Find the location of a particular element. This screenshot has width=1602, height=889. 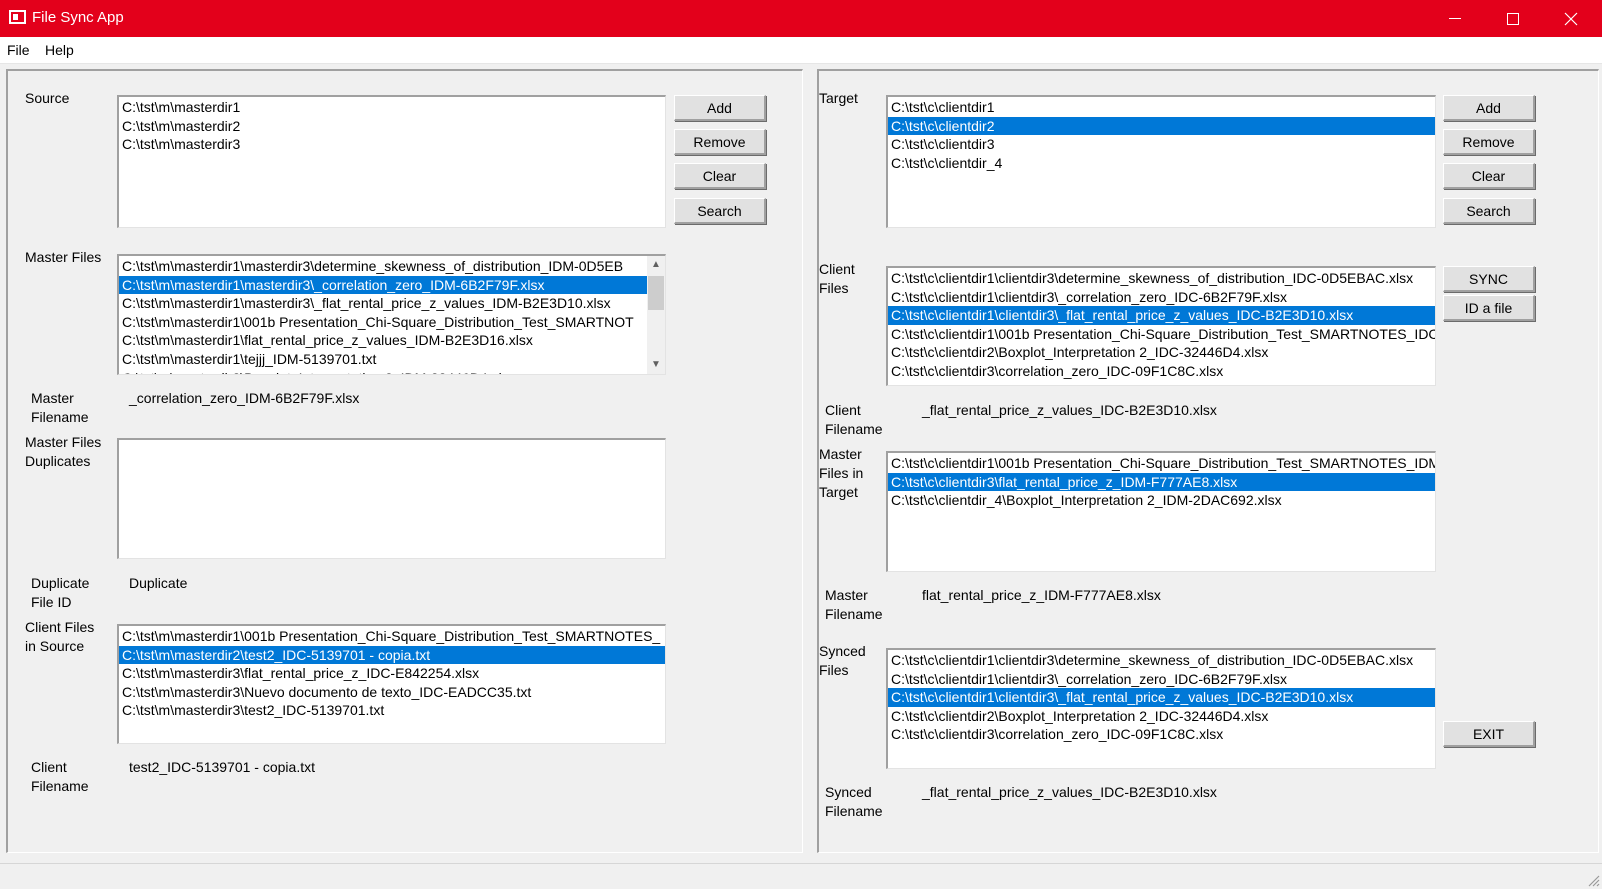

minimize-button is located at coordinates (1455, 18).